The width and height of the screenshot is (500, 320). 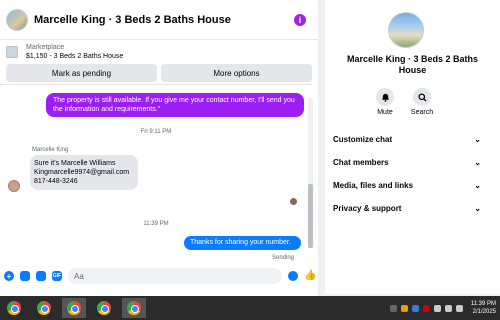 What do you see at coordinates (310, 216) in the screenshot?
I see `scrollbar-thumb` at bounding box center [310, 216].